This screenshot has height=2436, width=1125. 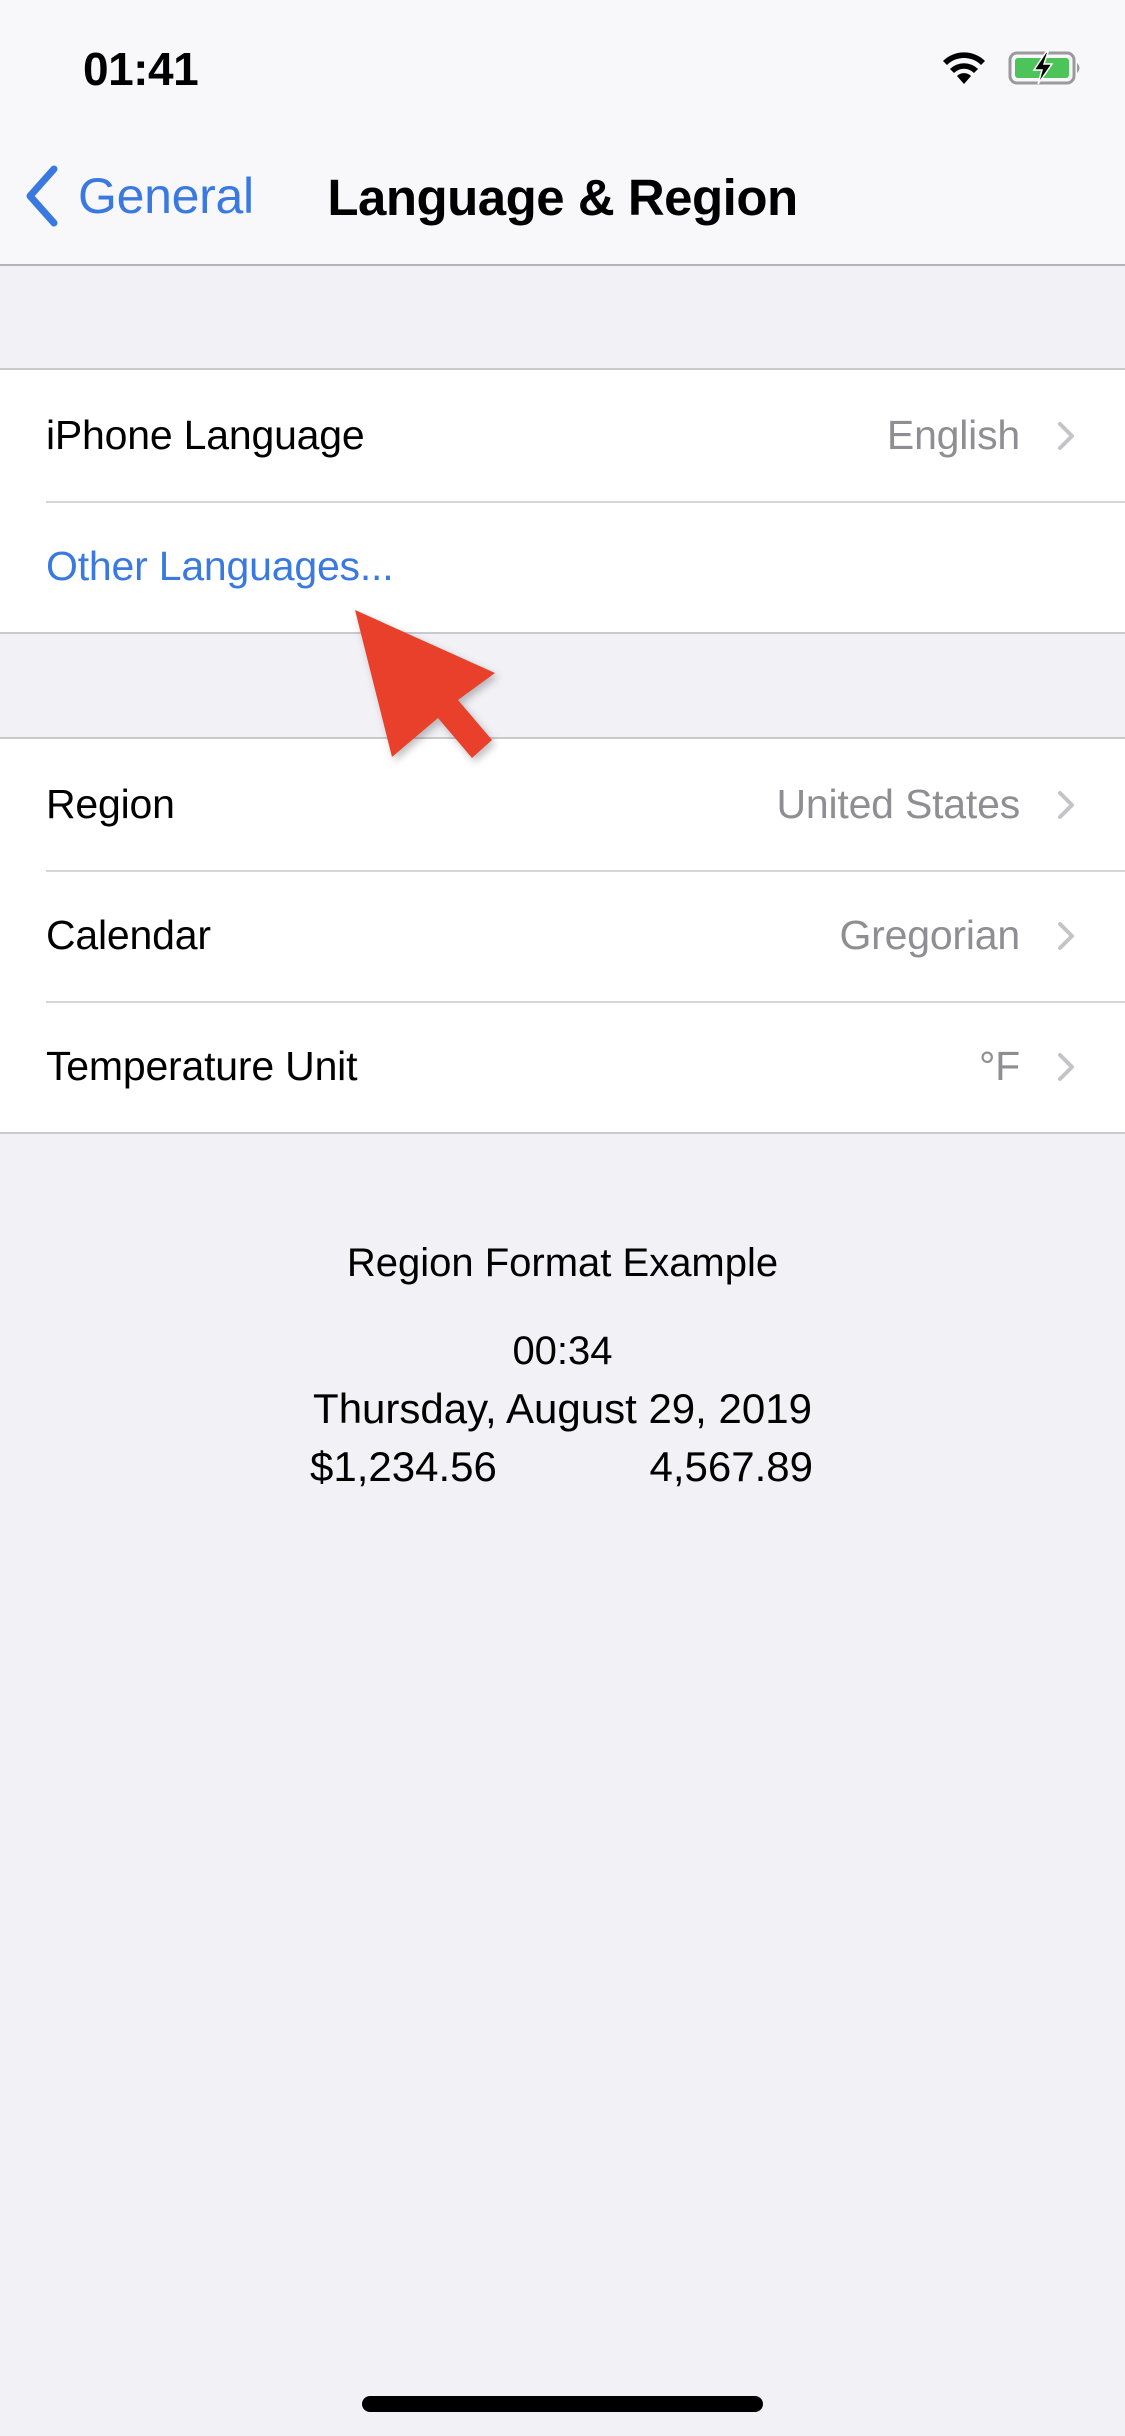 What do you see at coordinates (202, 1066) in the screenshot?
I see `row-label: Temperature Unit` at bounding box center [202, 1066].